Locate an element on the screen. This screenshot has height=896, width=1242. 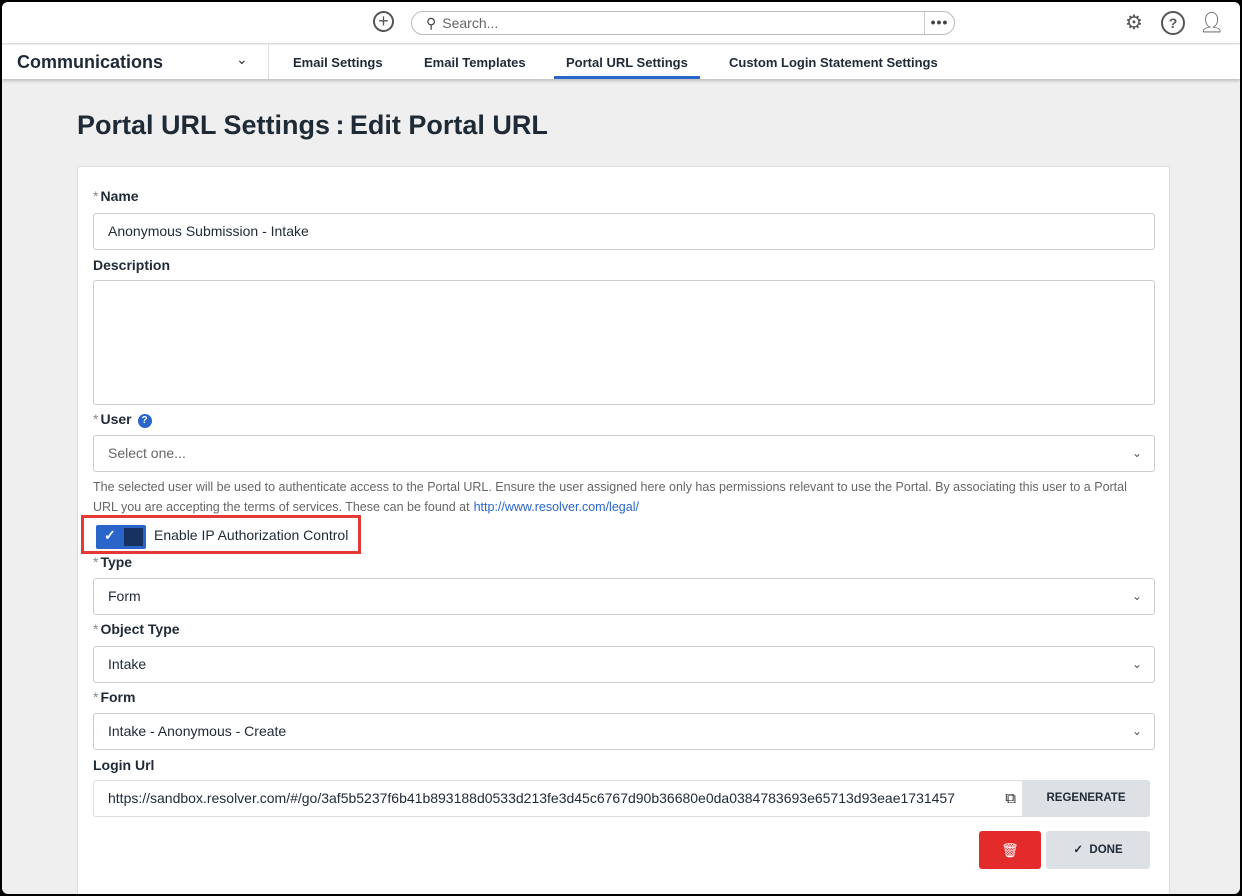
user-icon: 👤︎ is located at coordinates (1211, 23).